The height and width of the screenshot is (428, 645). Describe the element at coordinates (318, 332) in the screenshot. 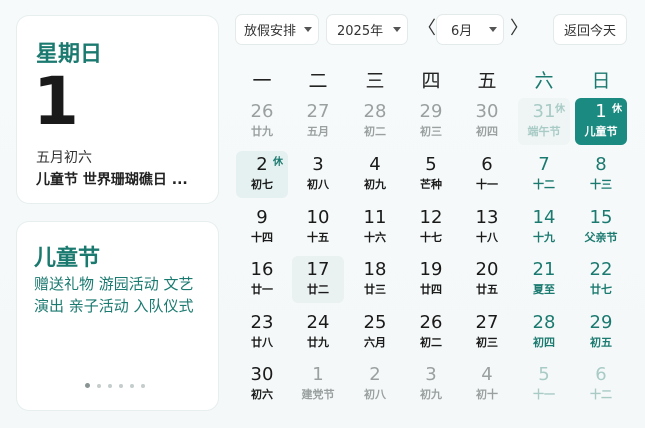

I see `day-cell: 24 廿九` at that location.